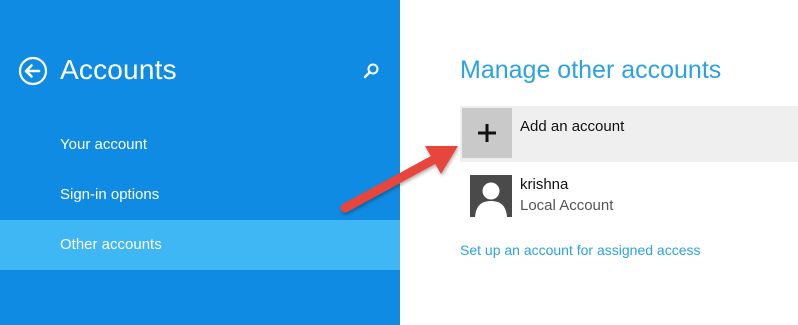  I want to click on user-name: krishna, so click(544, 184).